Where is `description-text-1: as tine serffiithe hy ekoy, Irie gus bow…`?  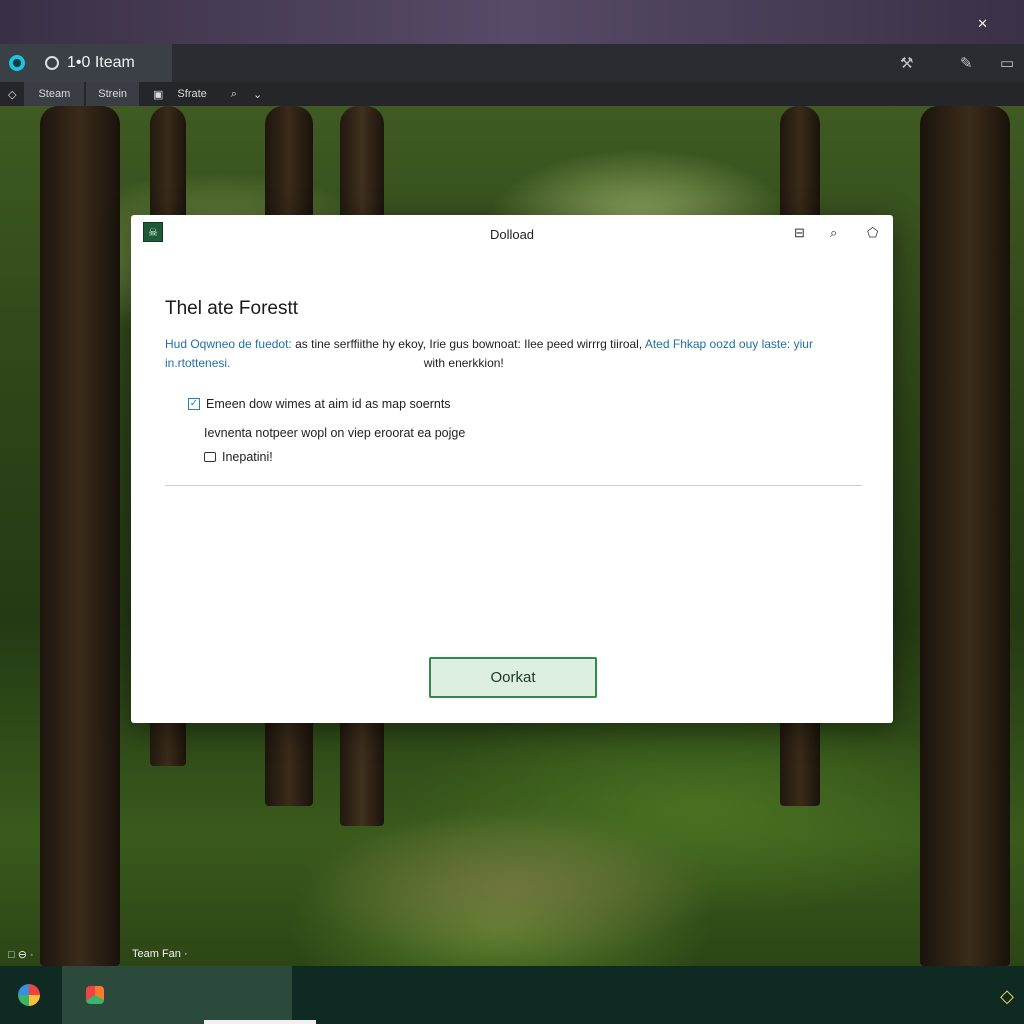 description-text-1: as tine serffiithe hy ekoy, Irie gus bow… is located at coordinates (469, 344).